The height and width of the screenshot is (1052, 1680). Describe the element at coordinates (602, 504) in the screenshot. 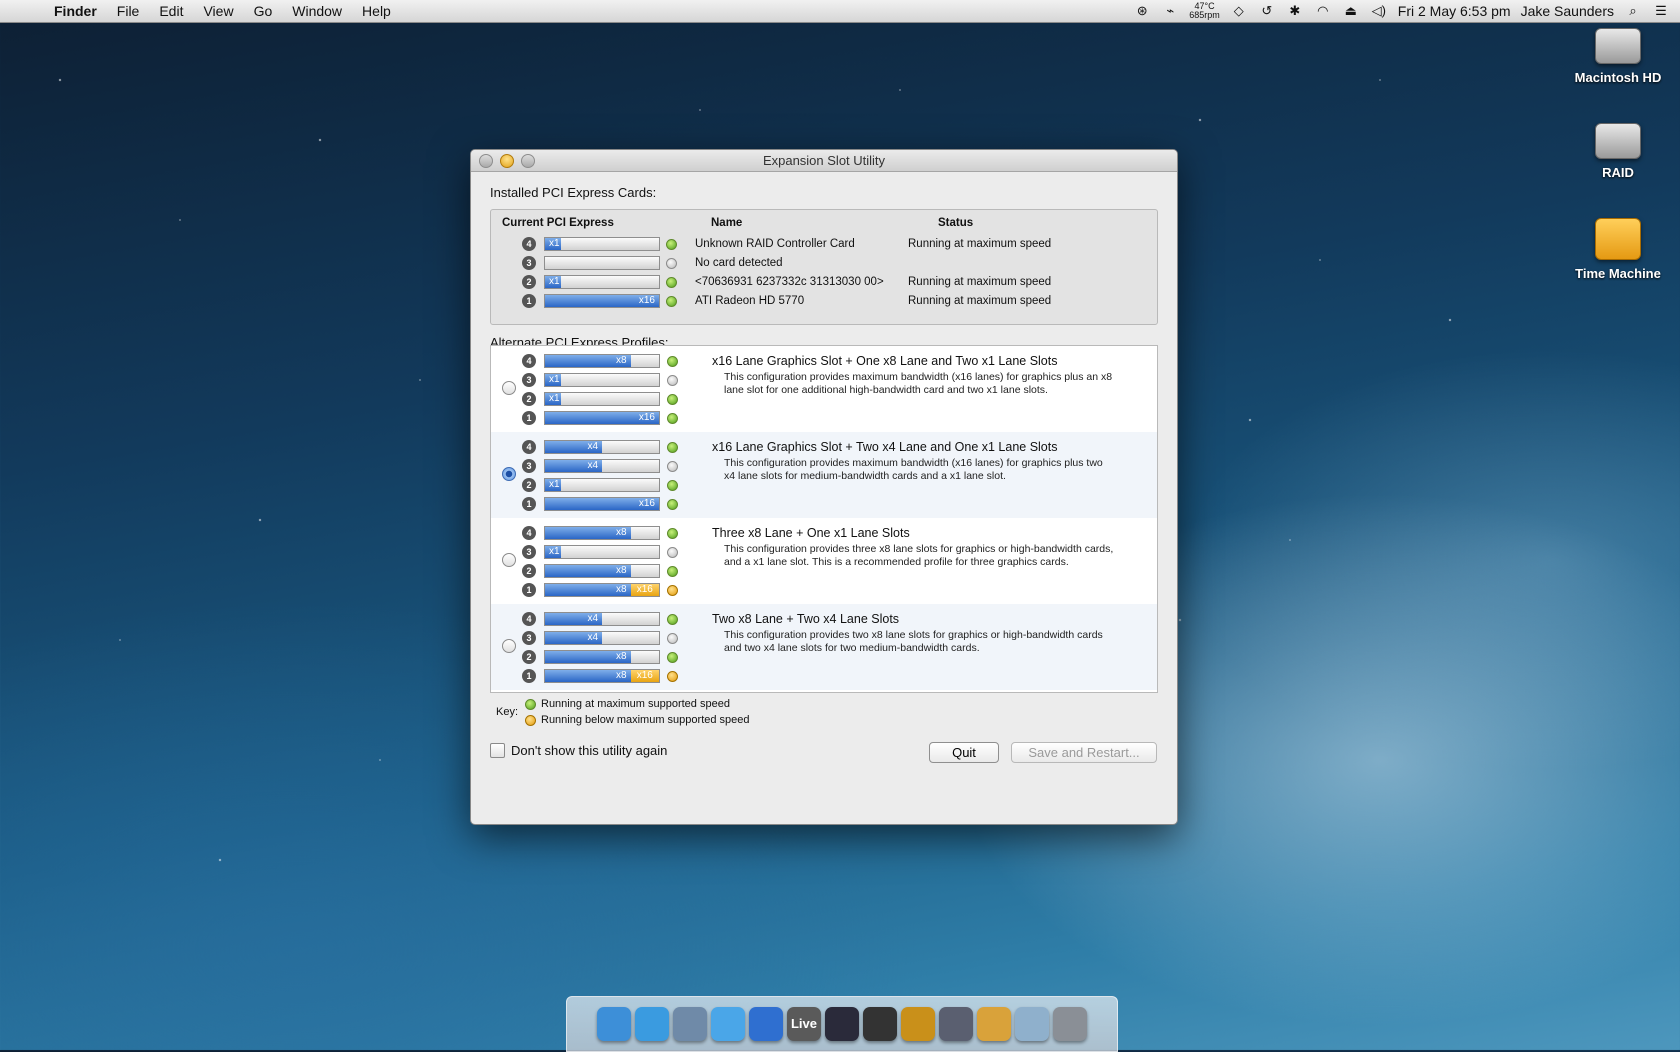

I see `lane-bar: x16` at that location.